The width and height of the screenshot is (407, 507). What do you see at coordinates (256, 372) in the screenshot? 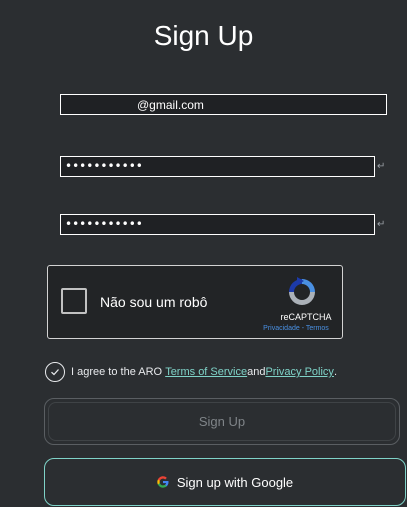
I see `agree-middle: and` at bounding box center [256, 372].